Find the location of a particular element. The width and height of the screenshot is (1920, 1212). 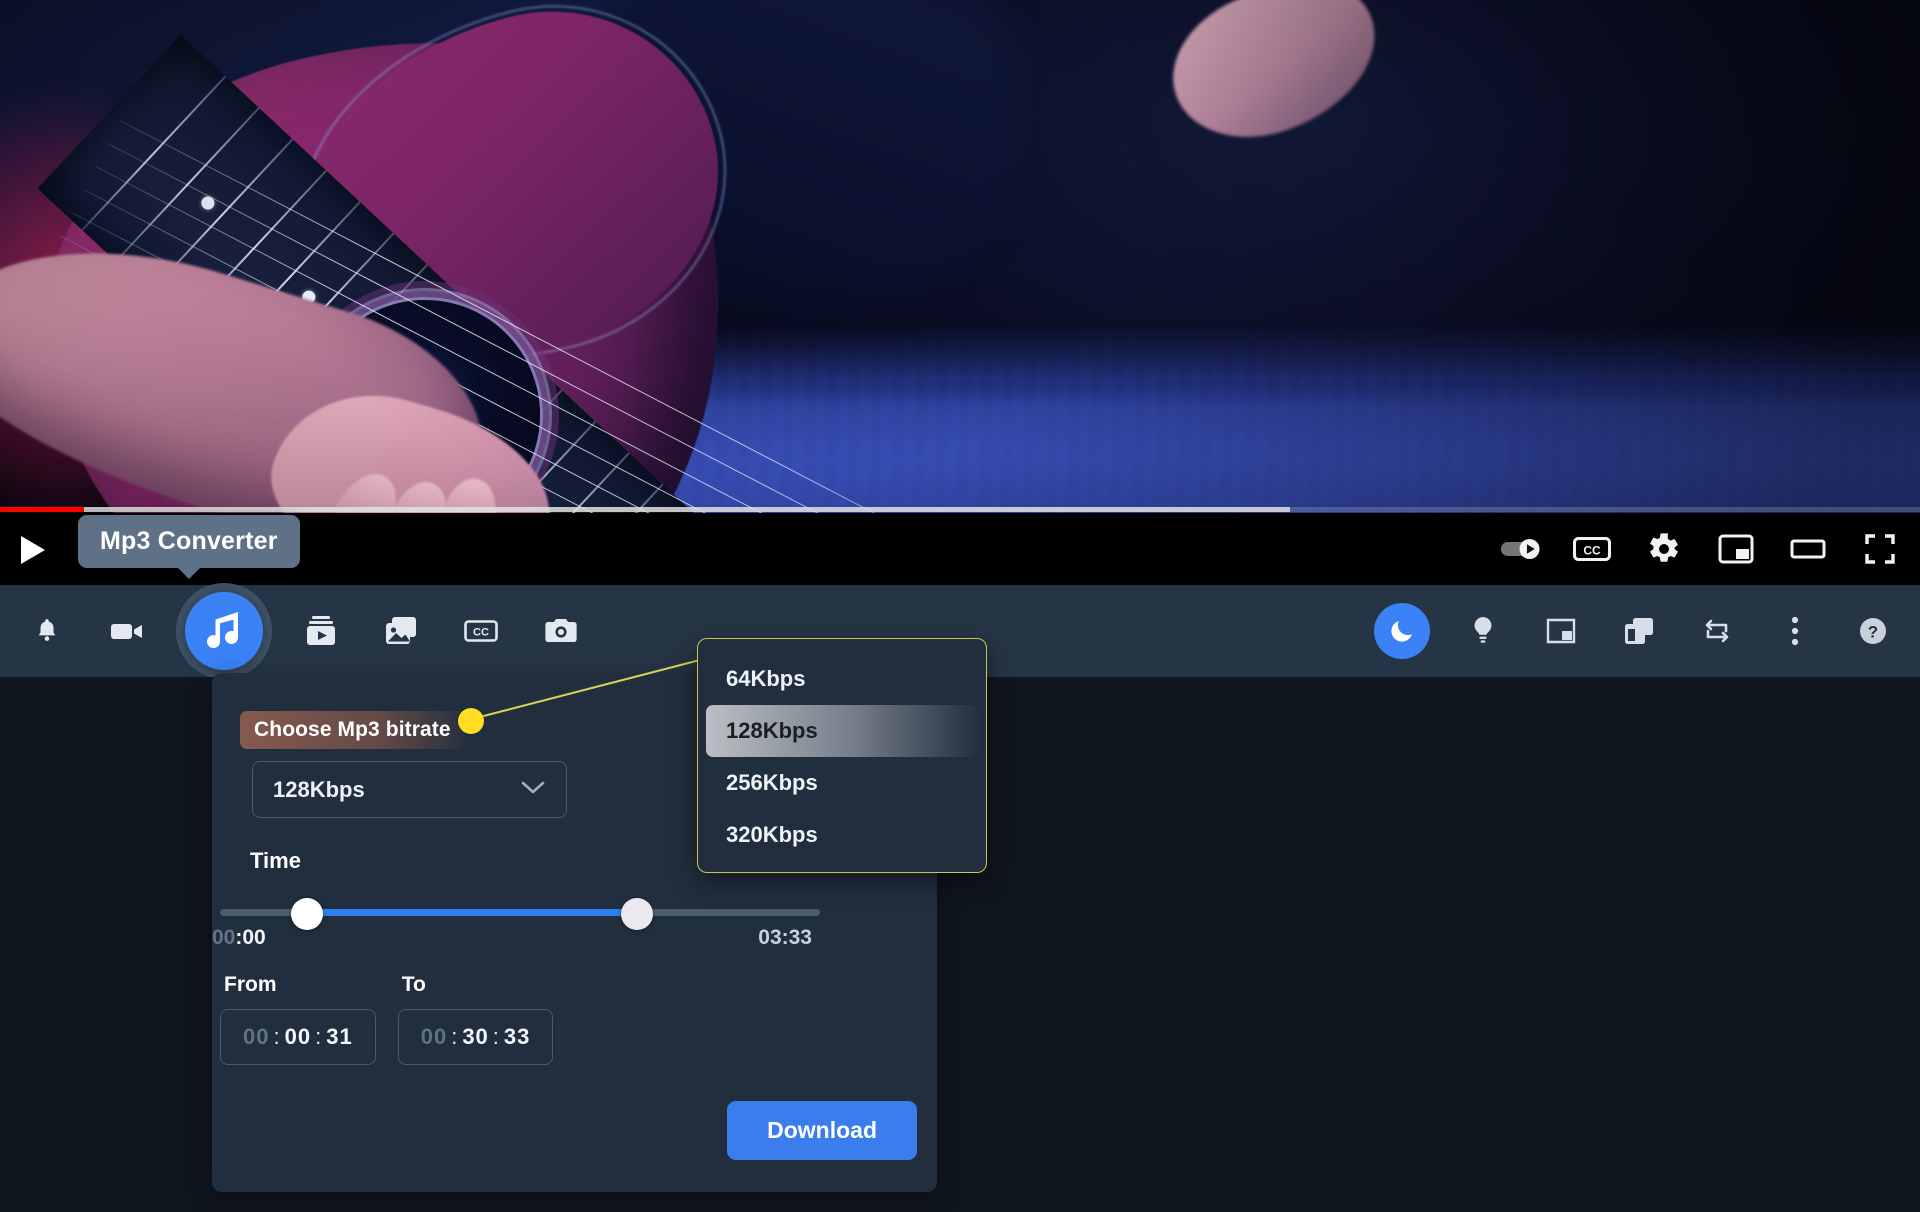

lightbulb-icon is located at coordinates (1483, 631).